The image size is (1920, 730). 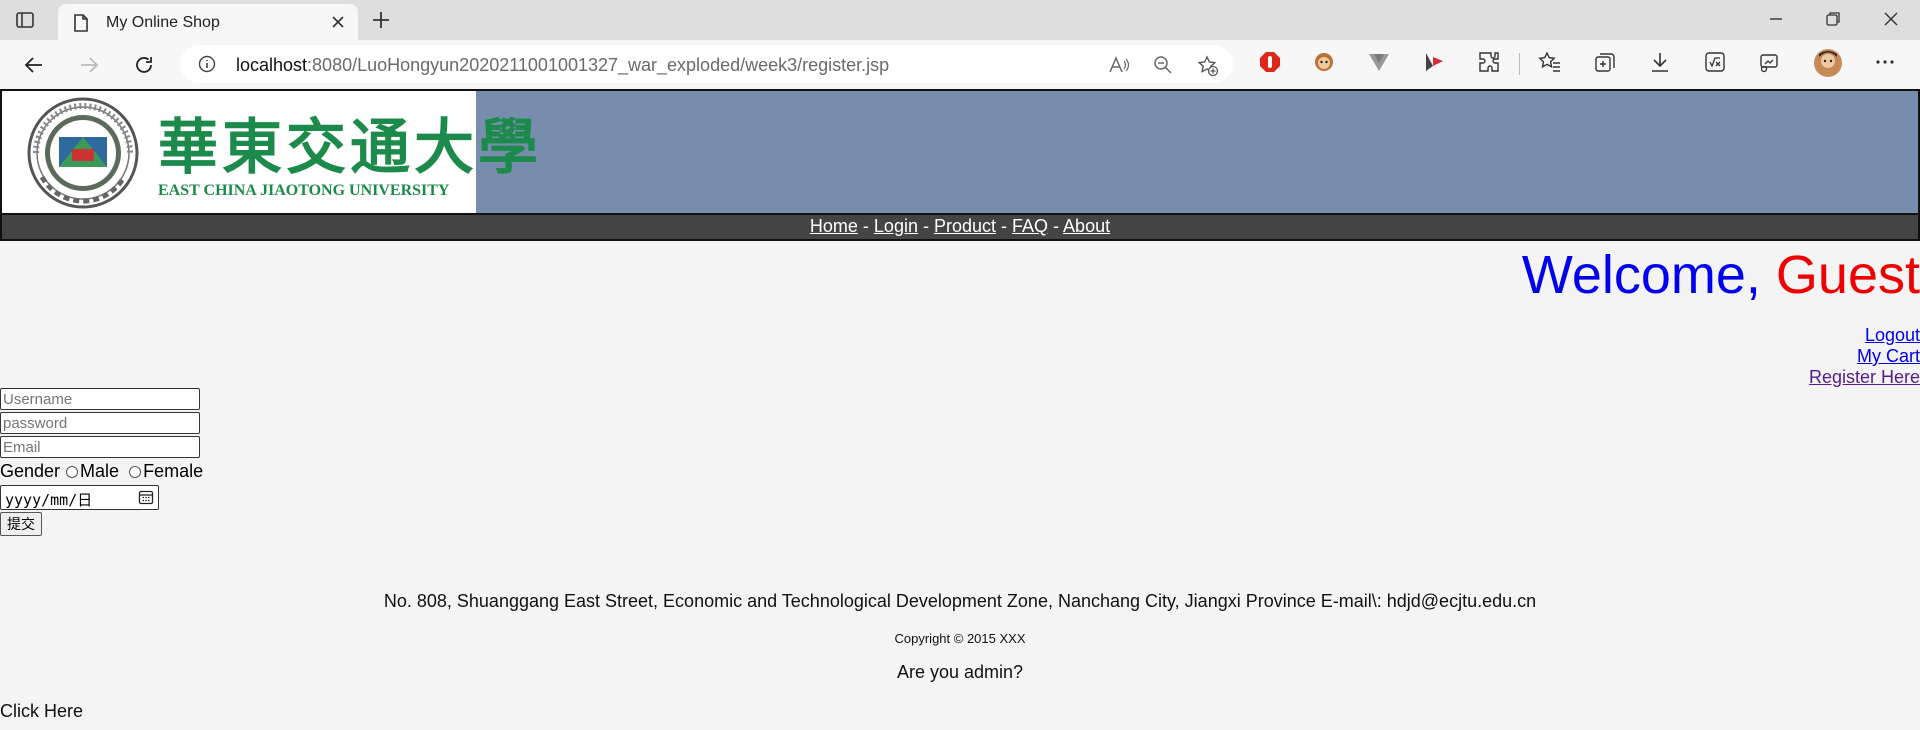 What do you see at coordinates (1828, 63) in the screenshot?
I see `profile-avatar-icon` at bounding box center [1828, 63].